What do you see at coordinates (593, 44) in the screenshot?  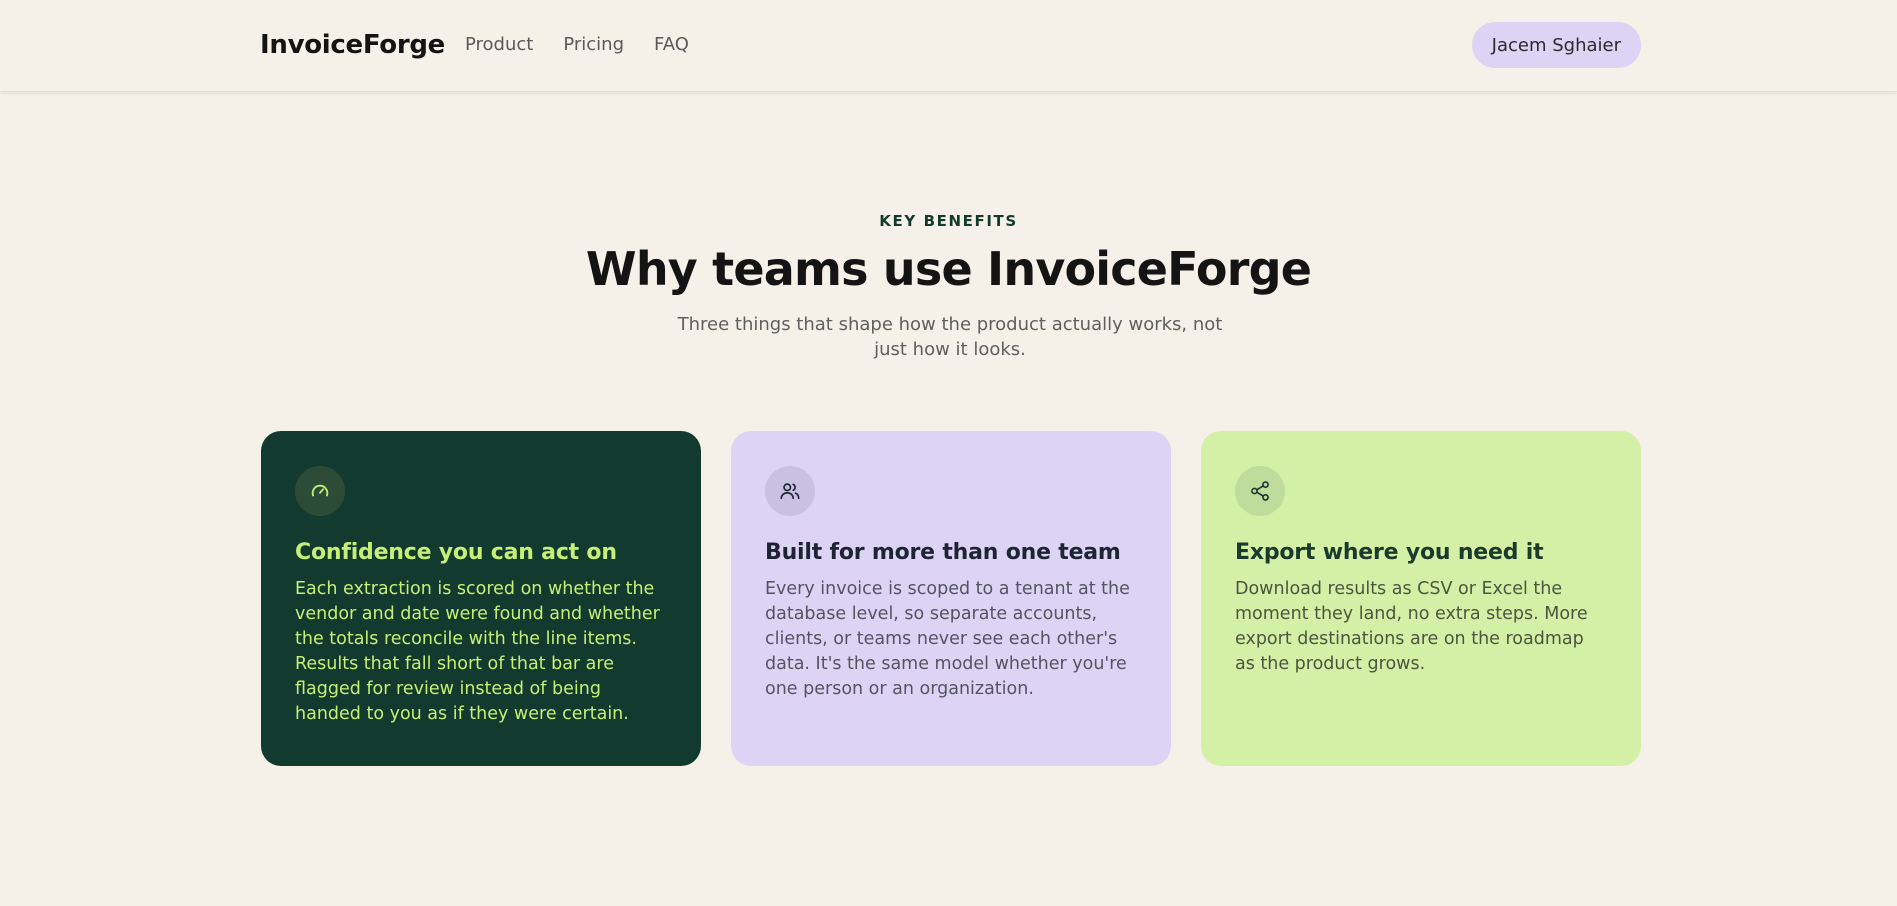 I see `nav-link-pricing: Pricing` at bounding box center [593, 44].